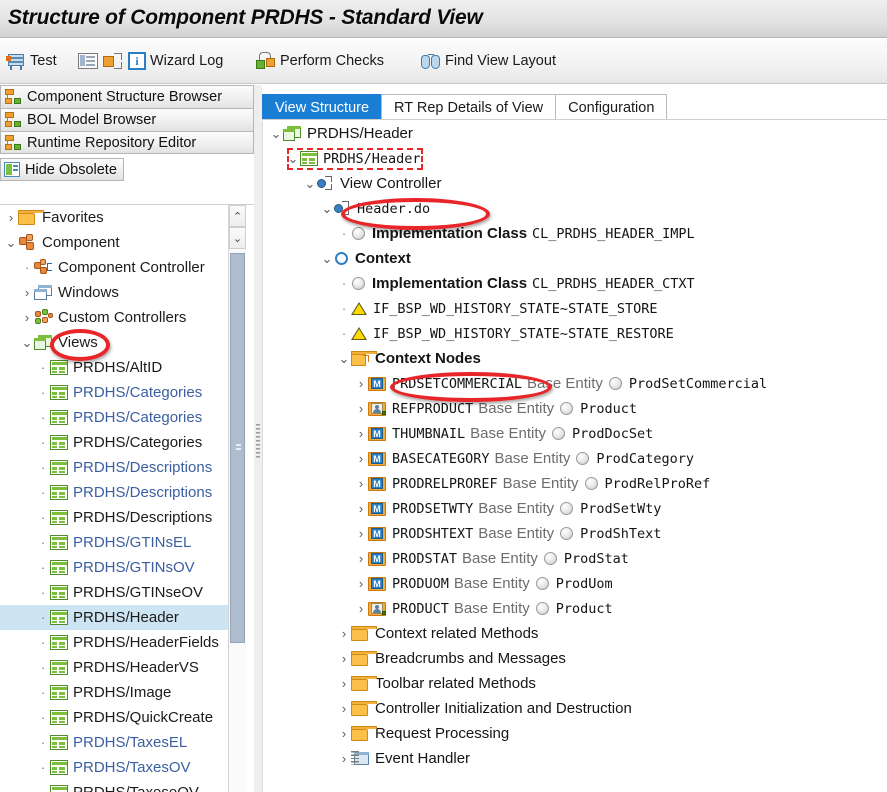 This screenshot has height=792, width=887. Describe the element at coordinates (116, 642) in the screenshot. I see `sidebar-tree-row: · PRDHS/HeaderFields` at that location.